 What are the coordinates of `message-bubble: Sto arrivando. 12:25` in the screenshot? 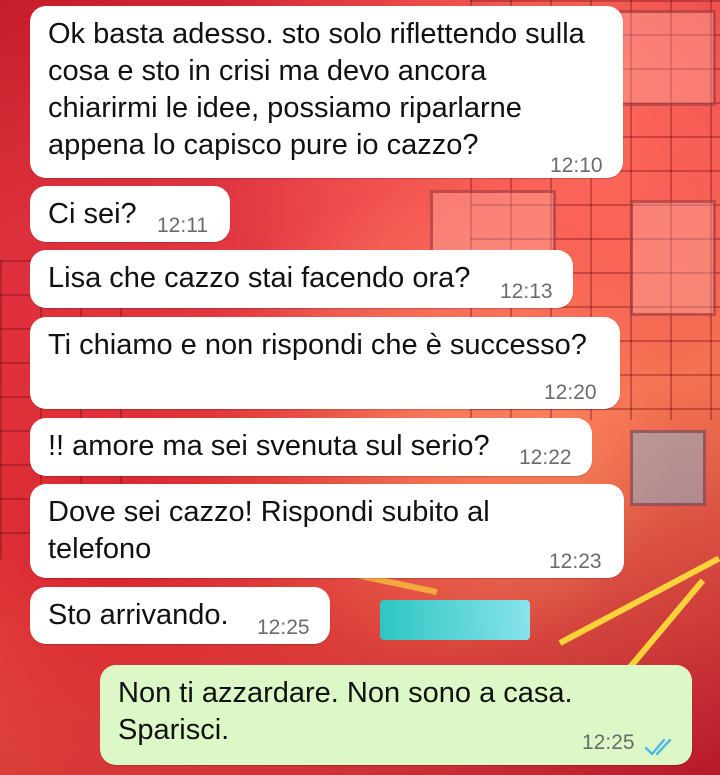 It's located at (180, 615).